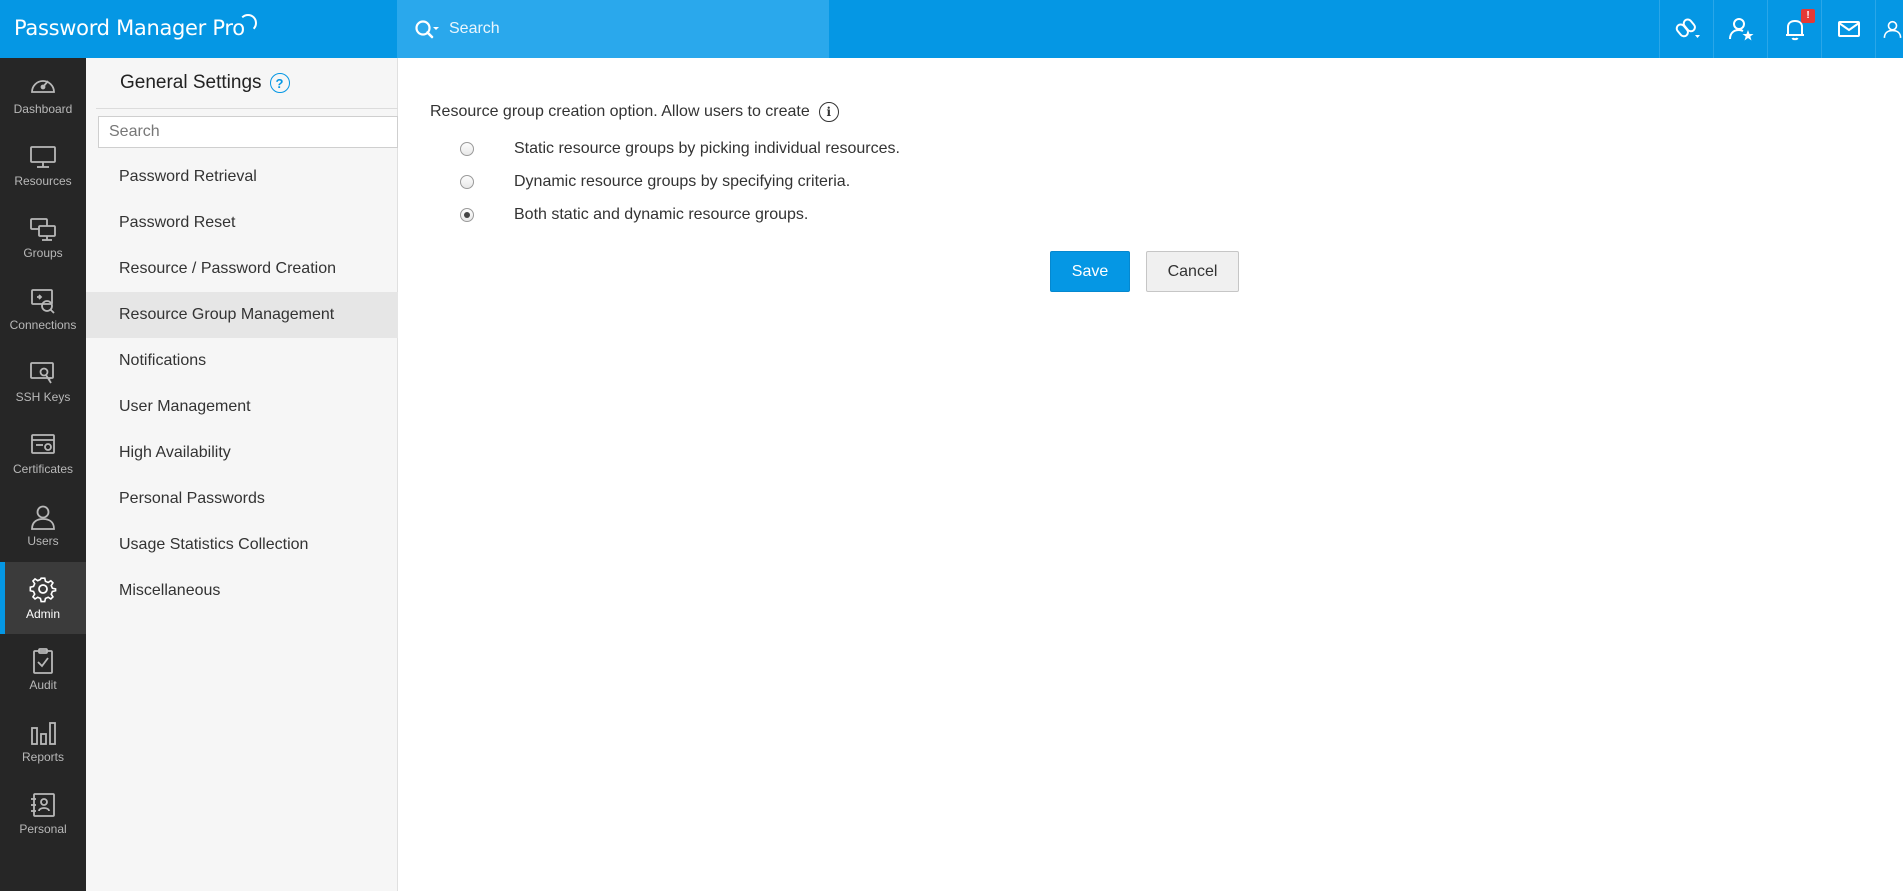  What do you see at coordinates (467, 215) in the screenshot?
I see `radio-both` at bounding box center [467, 215].